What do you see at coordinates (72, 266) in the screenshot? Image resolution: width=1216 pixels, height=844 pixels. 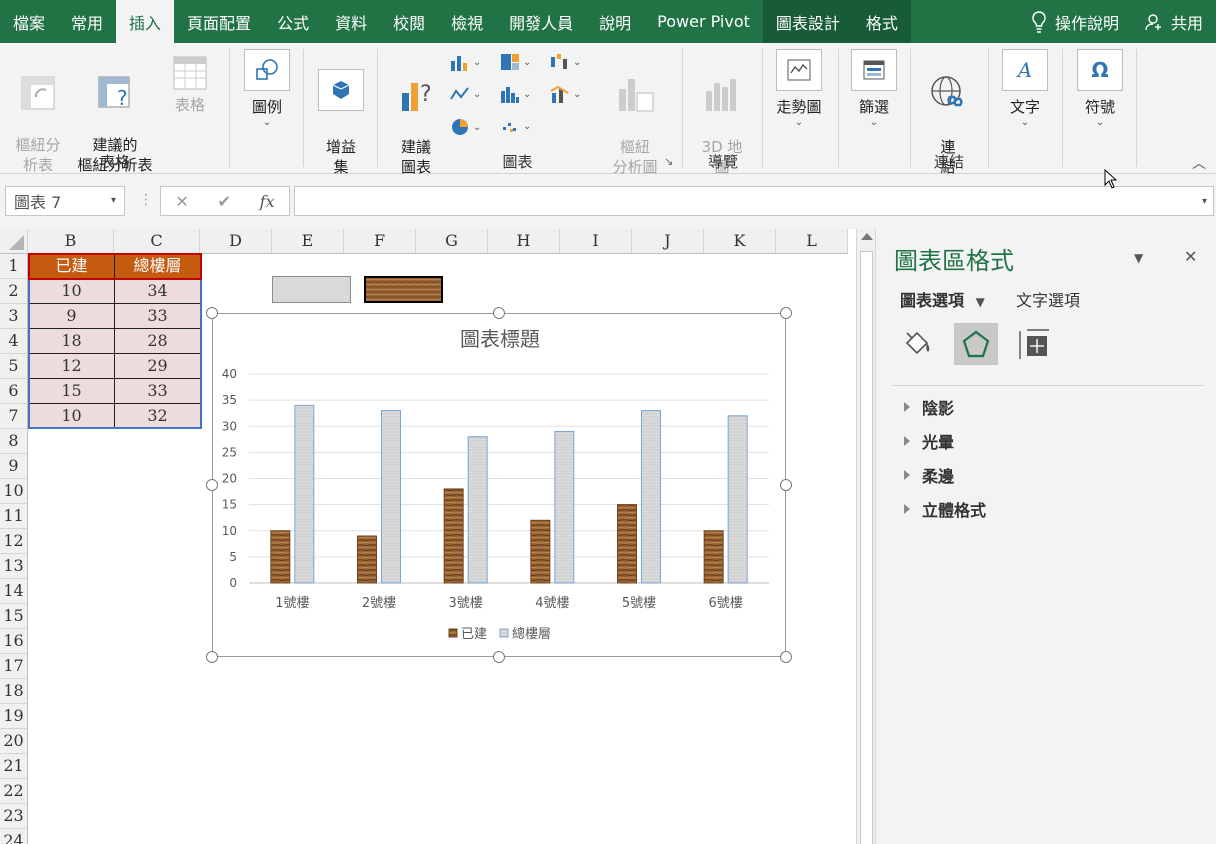 I see `table-header-cell: 已建` at bounding box center [72, 266].